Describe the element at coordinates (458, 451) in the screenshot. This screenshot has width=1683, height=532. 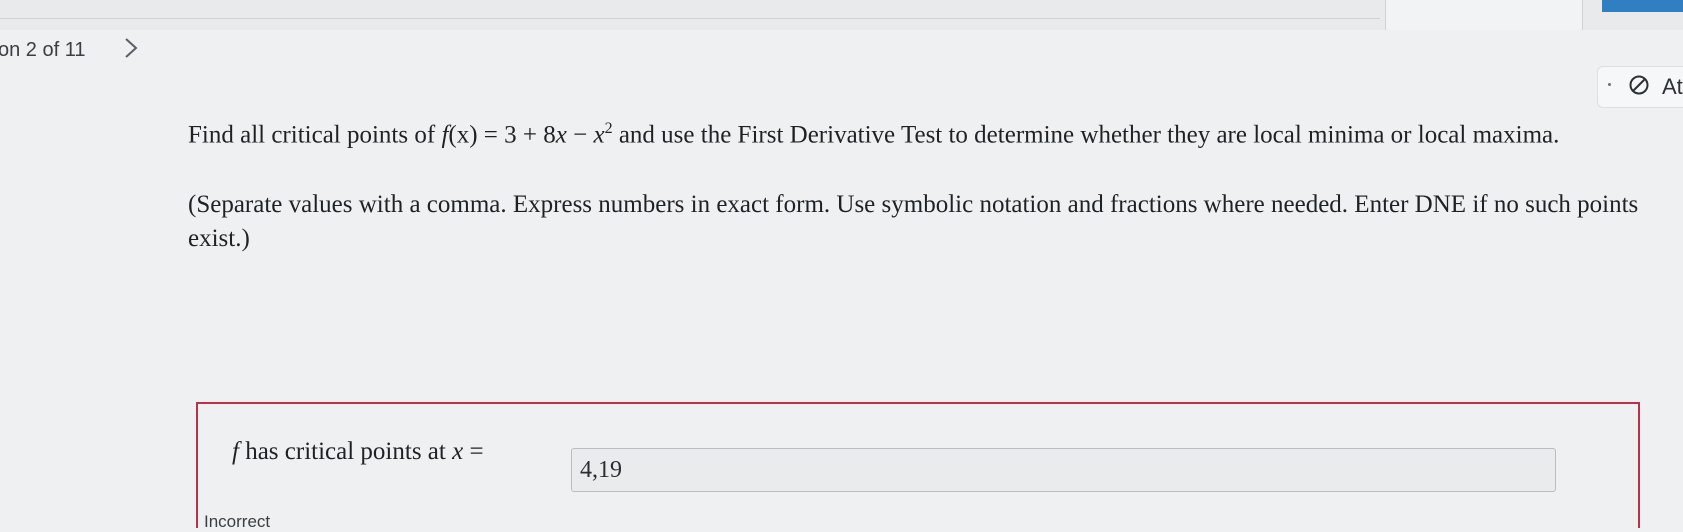
I see `answer-label-x: x` at that location.